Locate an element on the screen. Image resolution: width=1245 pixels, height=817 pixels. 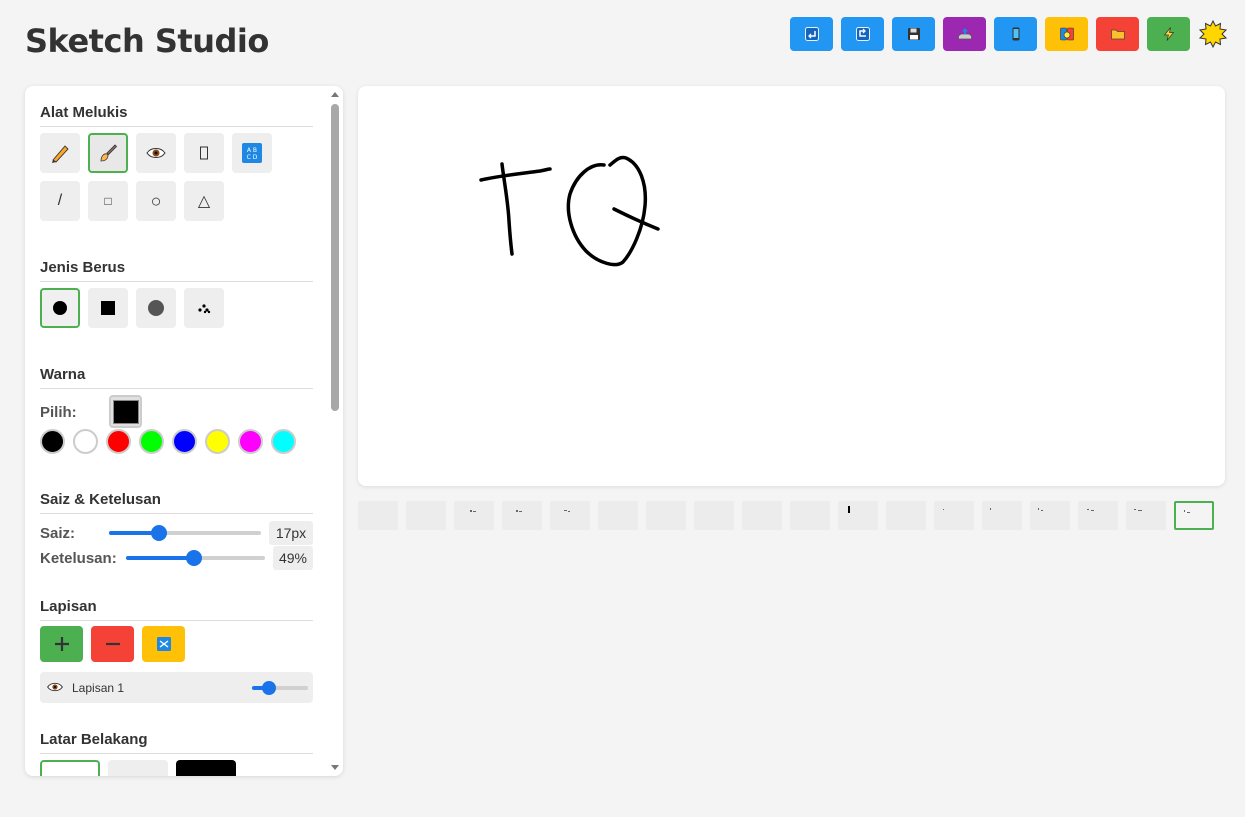
quick-button is located at coordinates (1168, 34).